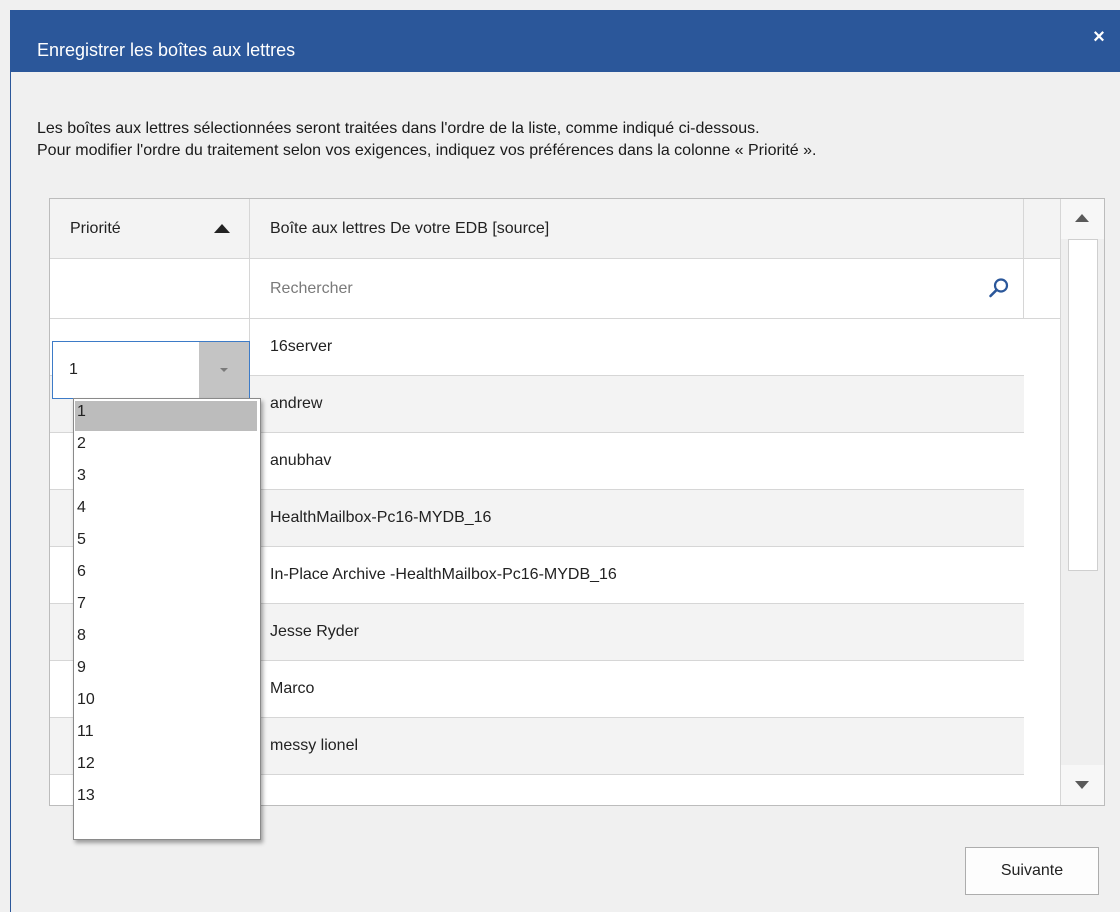 The width and height of the screenshot is (1120, 912). I want to click on priority-option: 2, so click(166, 448).